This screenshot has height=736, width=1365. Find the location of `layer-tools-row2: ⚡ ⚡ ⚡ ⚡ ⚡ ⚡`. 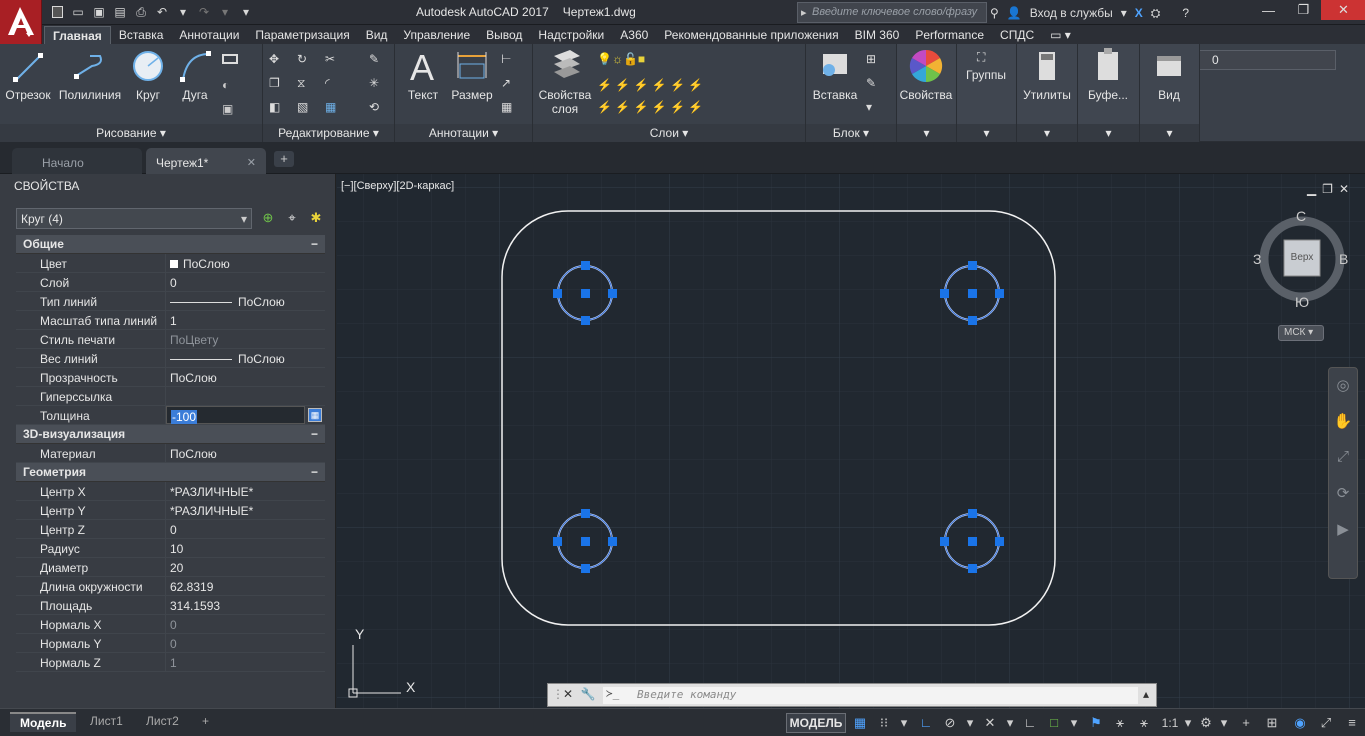

layer-tools-row2: ⚡ ⚡ ⚡ ⚡ ⚡ ⚡ is located at coordinates (662, 108).